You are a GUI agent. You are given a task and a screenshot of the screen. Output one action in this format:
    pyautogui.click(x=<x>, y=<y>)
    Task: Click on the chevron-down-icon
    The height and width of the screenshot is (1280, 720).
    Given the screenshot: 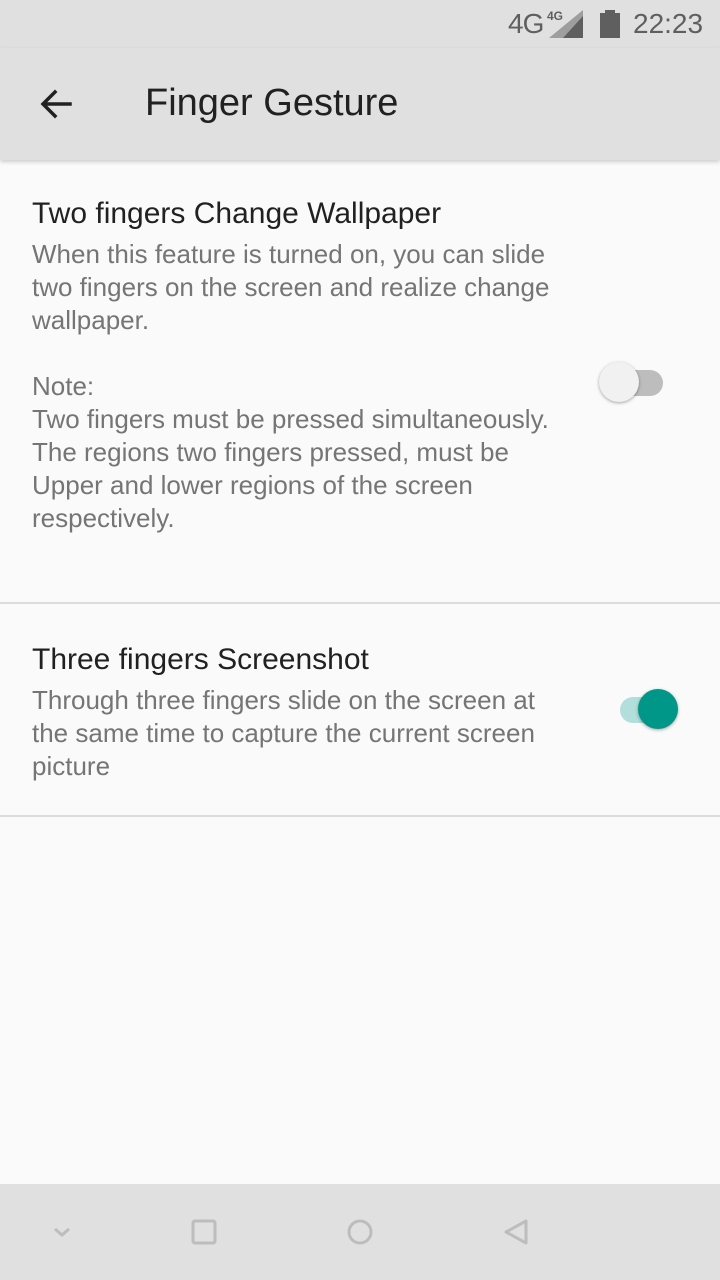 What is the action you would take?
    pyautogui.click(x=62, y=1232)
    